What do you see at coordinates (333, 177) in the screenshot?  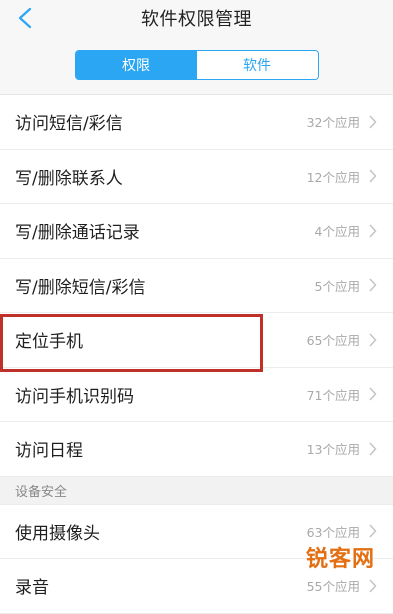 I see `app-count: 12个应用` at bounding box center [333, 177].